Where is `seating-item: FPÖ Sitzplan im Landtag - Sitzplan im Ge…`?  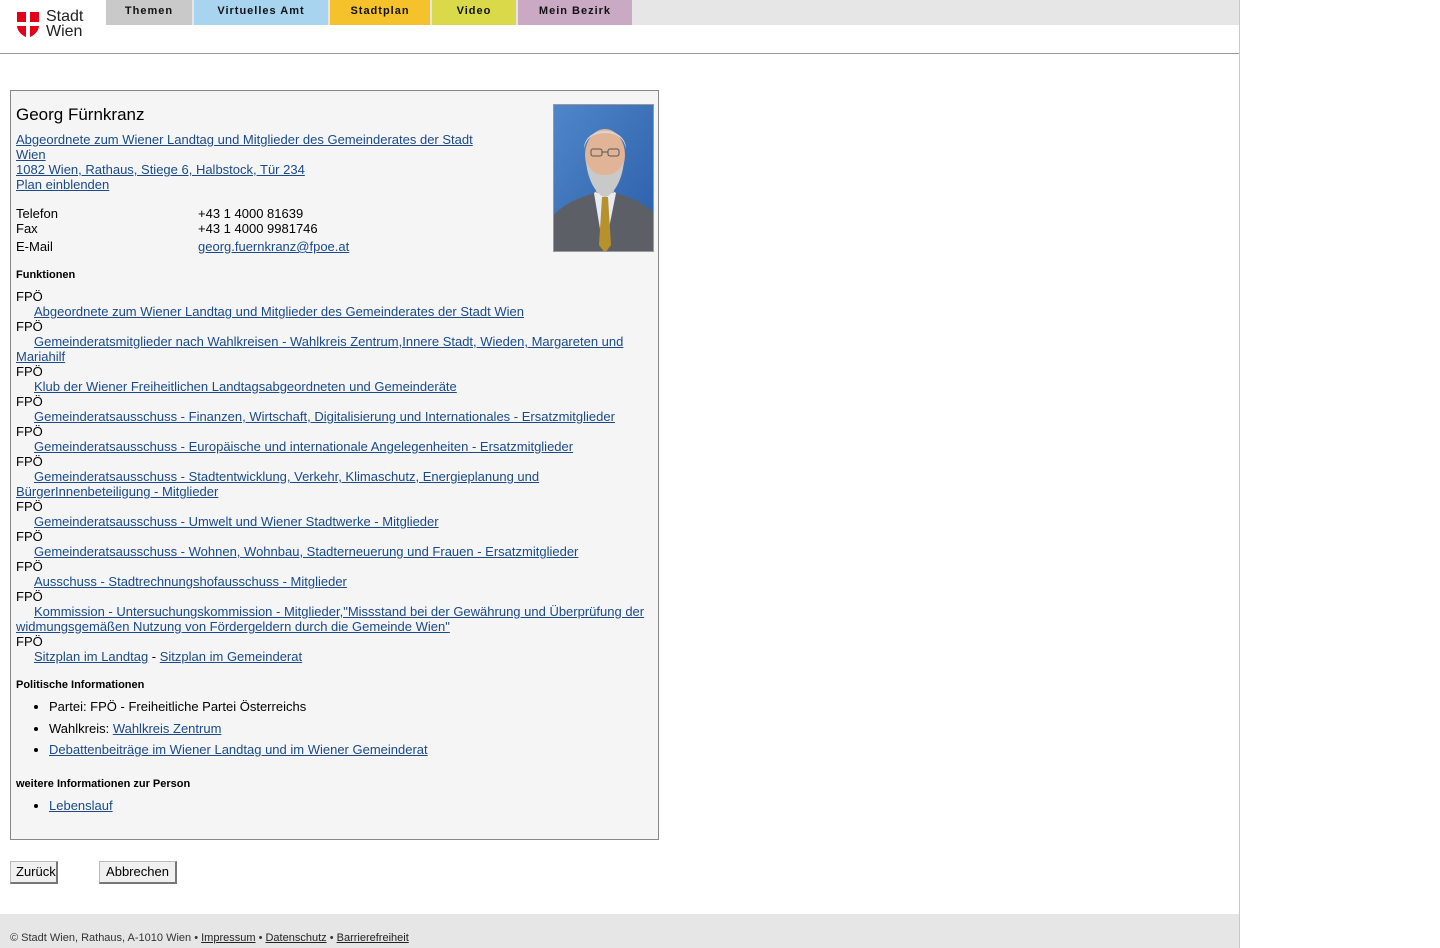
seating-item: FPÖ Sitzplan im Landtag - Sitzplan im Ge… is located at coordinates (333, 649).